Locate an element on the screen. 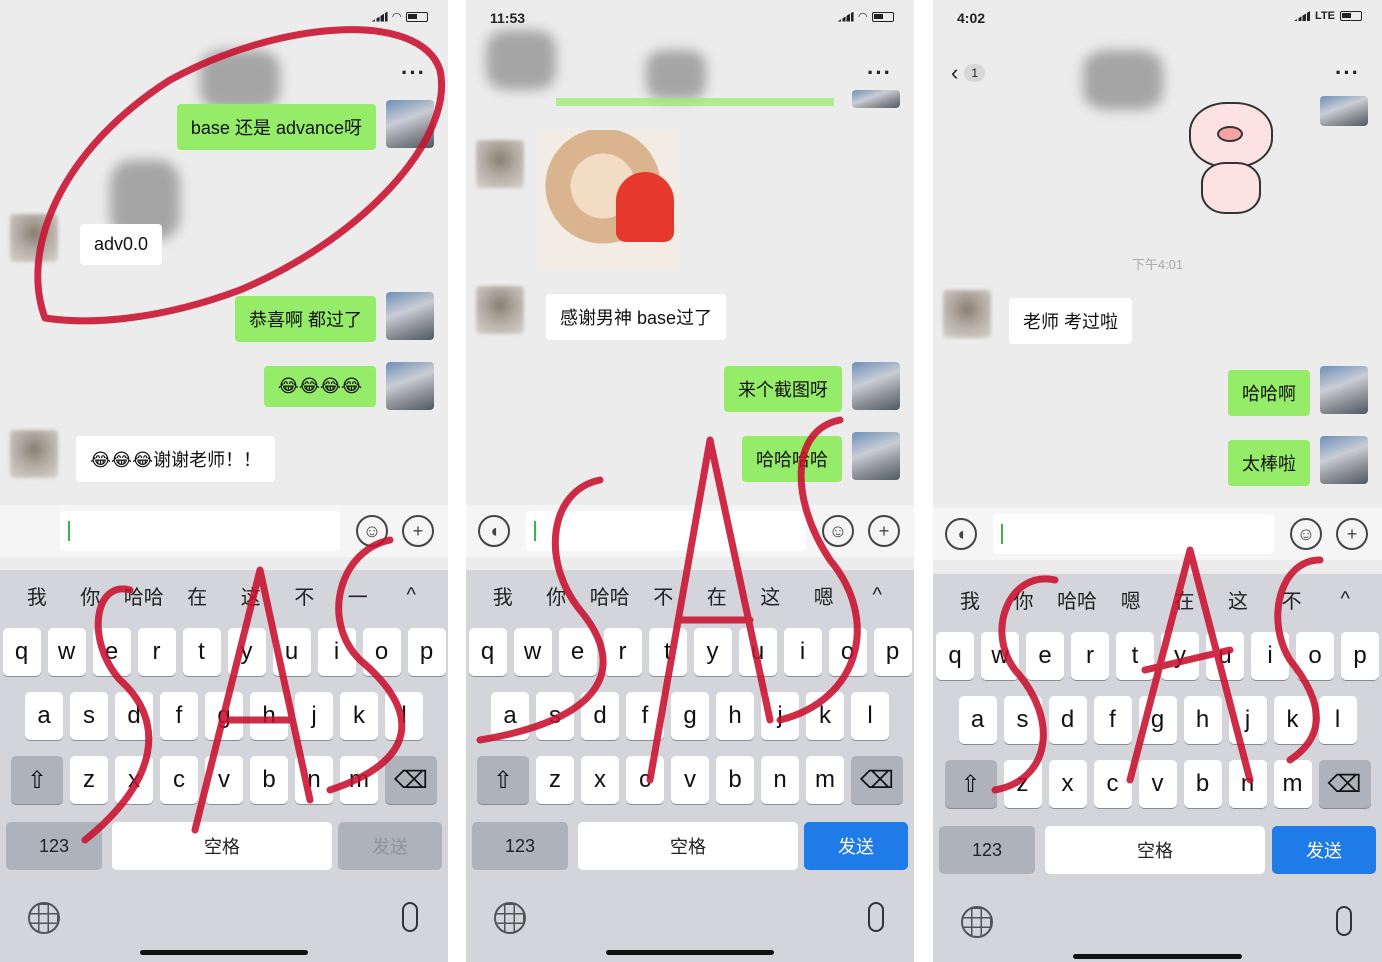  voice-icon: ◖ is located at coordinates (961, 534).